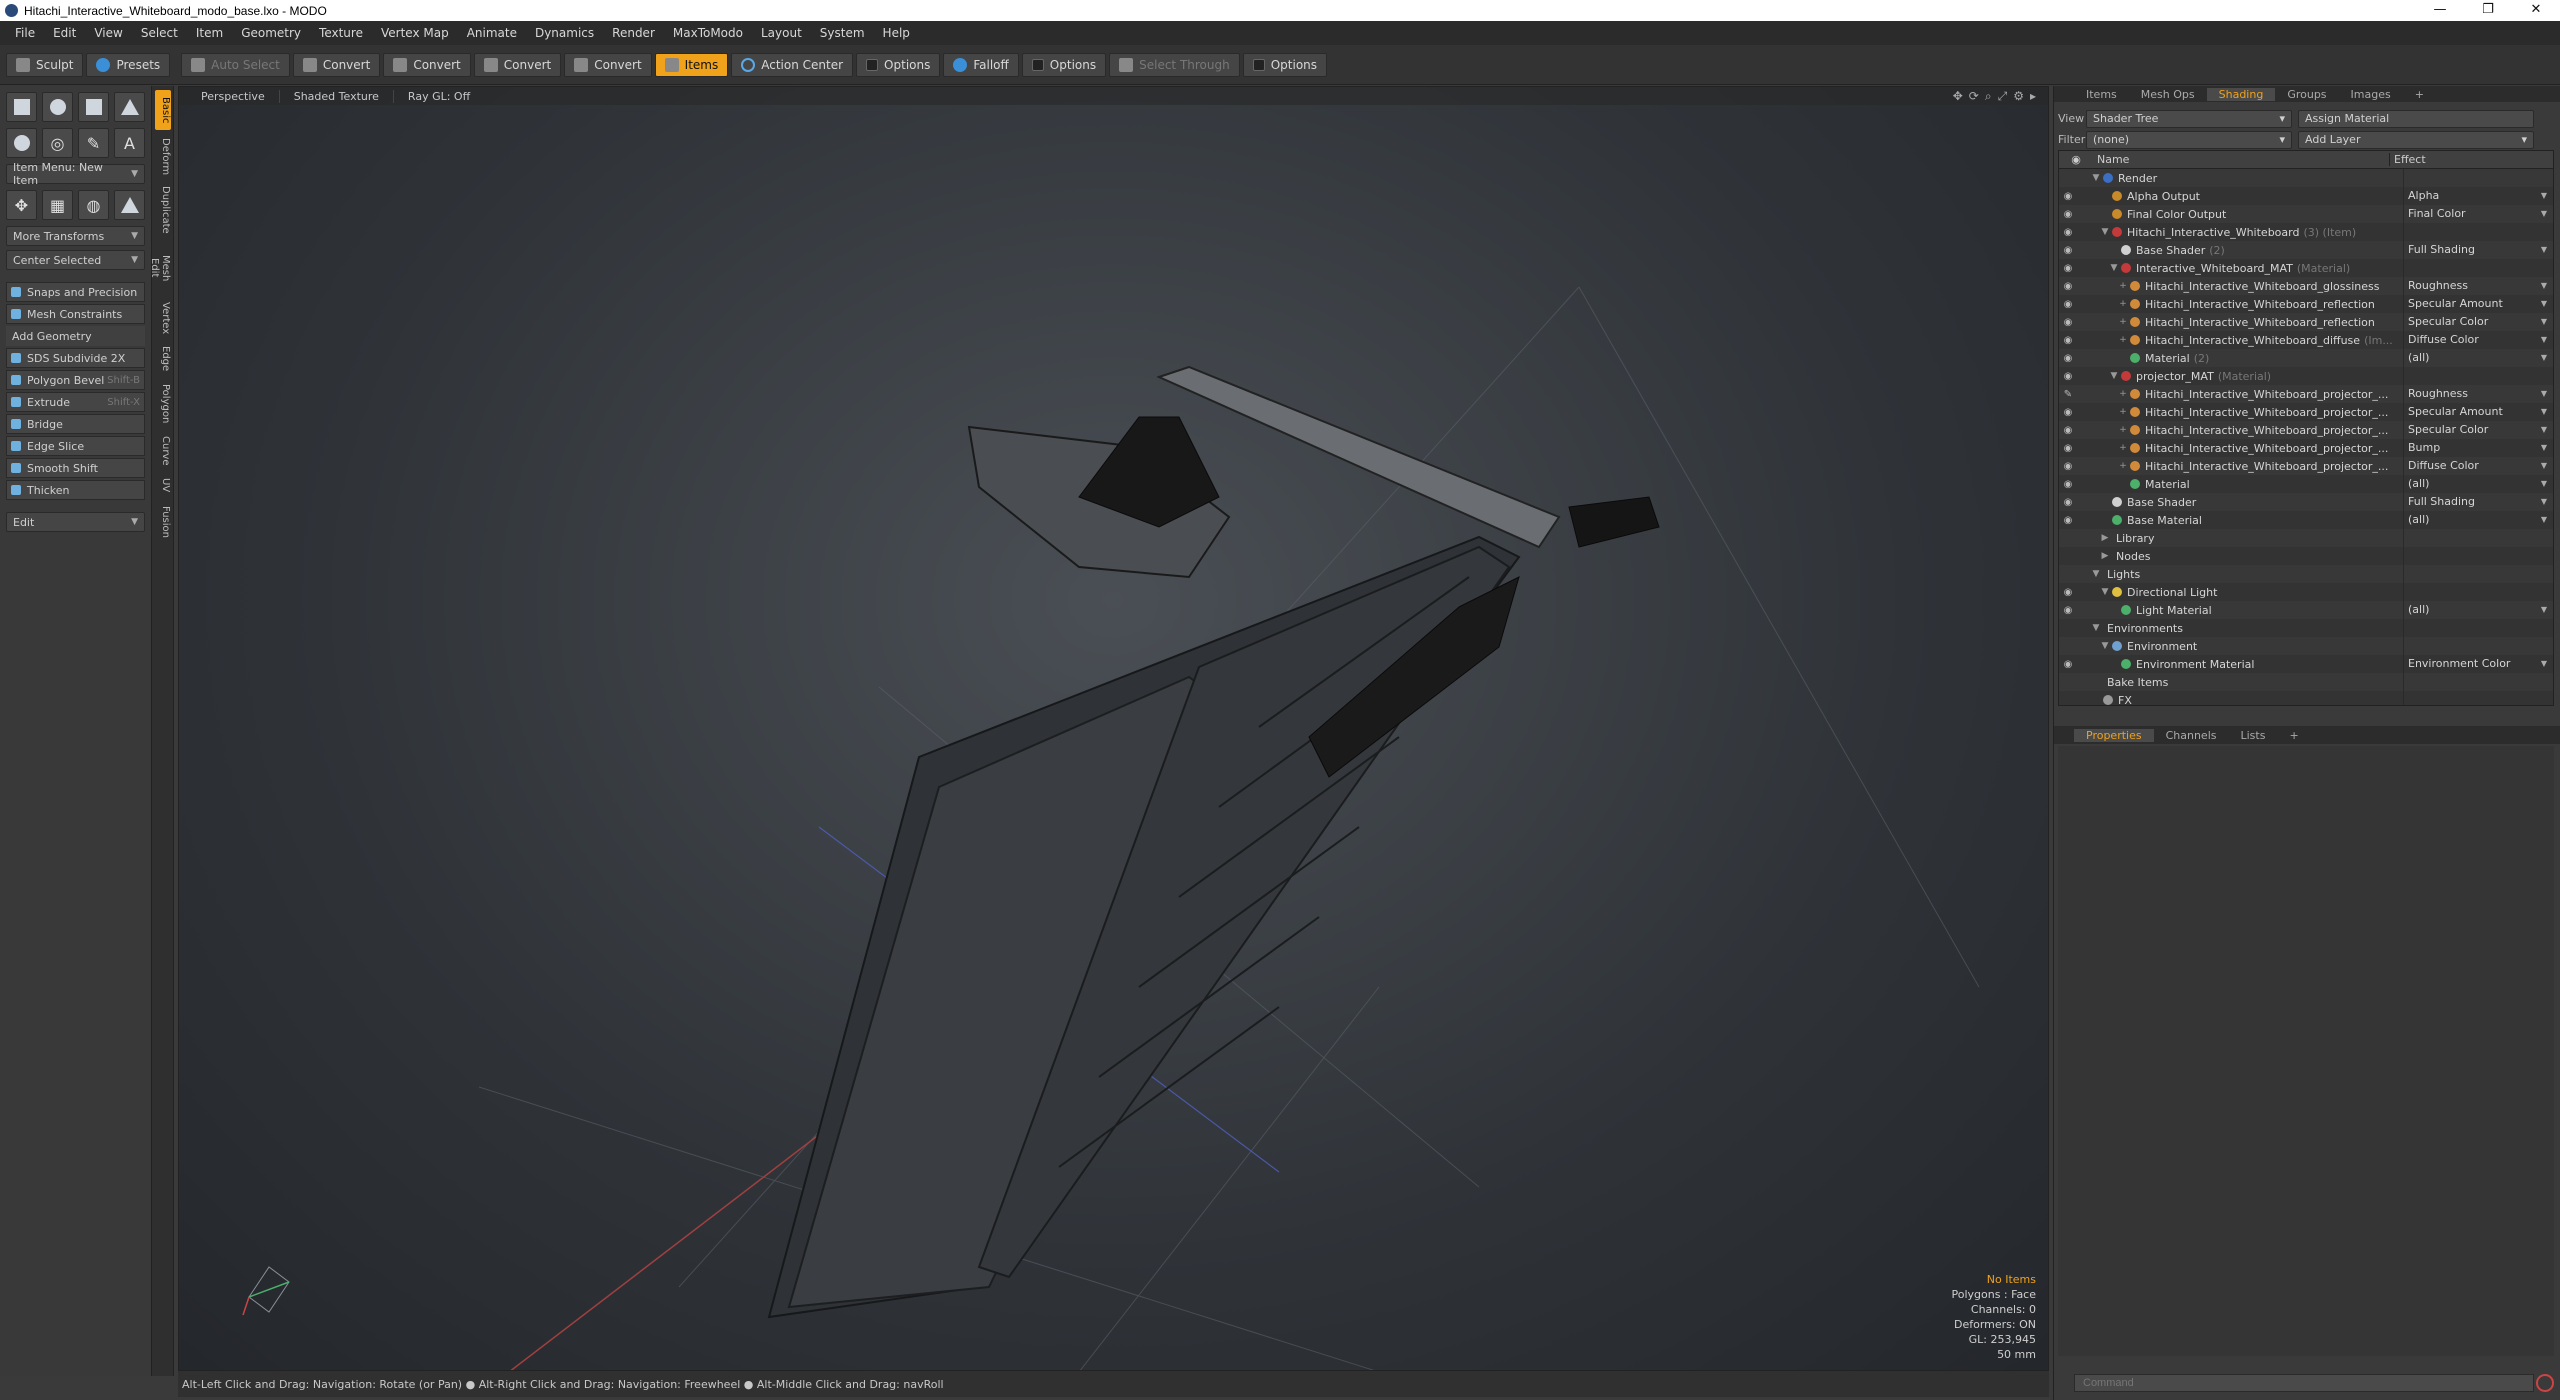 This screenshot has width=2560, height=1400. What do you see at coordinates (1974, 96) in the screenshot?
I see `rotate-view-icon: ⟳` at bounding box center [1974, 96].